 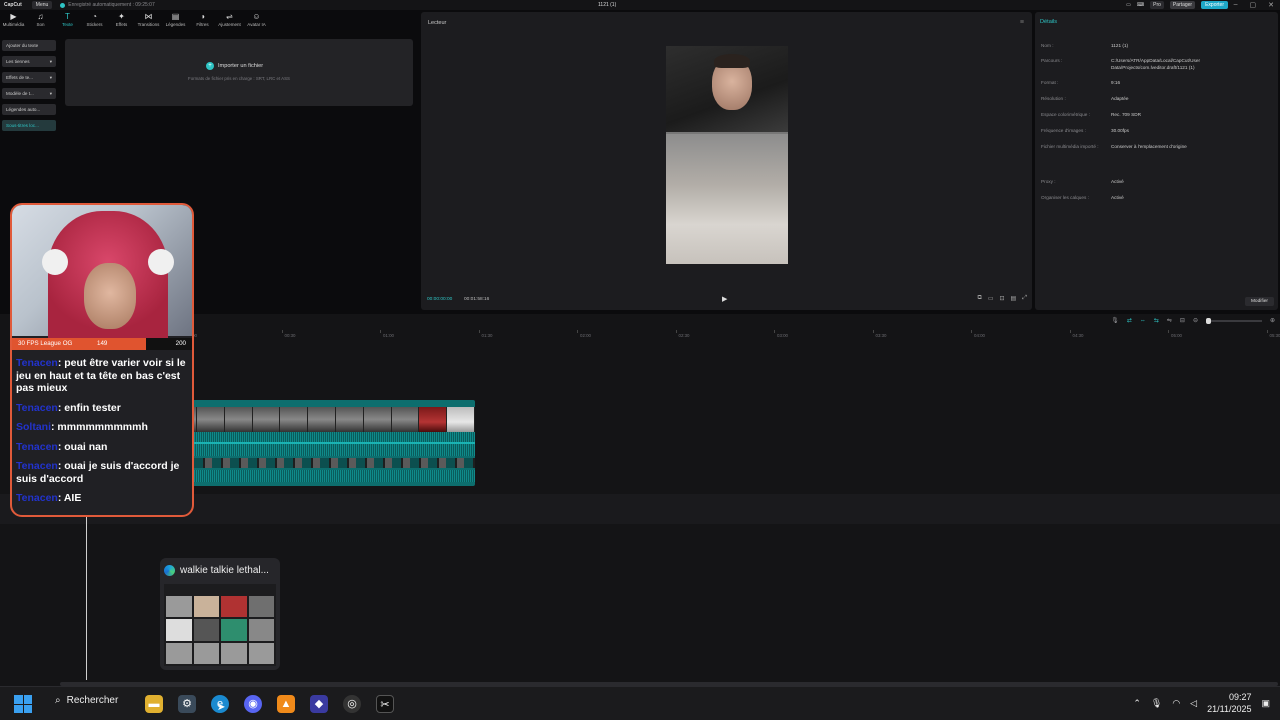 What do you see at coordinates (253, 704) in the screenshot?
I see `discord-icon: ◉` at bounding box center [253, 704].